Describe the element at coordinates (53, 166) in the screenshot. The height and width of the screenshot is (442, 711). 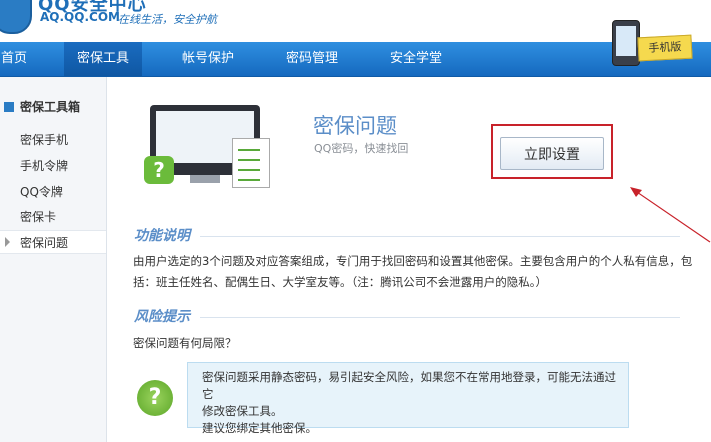
I see `sidebar-item-mobile-token: 手机令牌` at that location.